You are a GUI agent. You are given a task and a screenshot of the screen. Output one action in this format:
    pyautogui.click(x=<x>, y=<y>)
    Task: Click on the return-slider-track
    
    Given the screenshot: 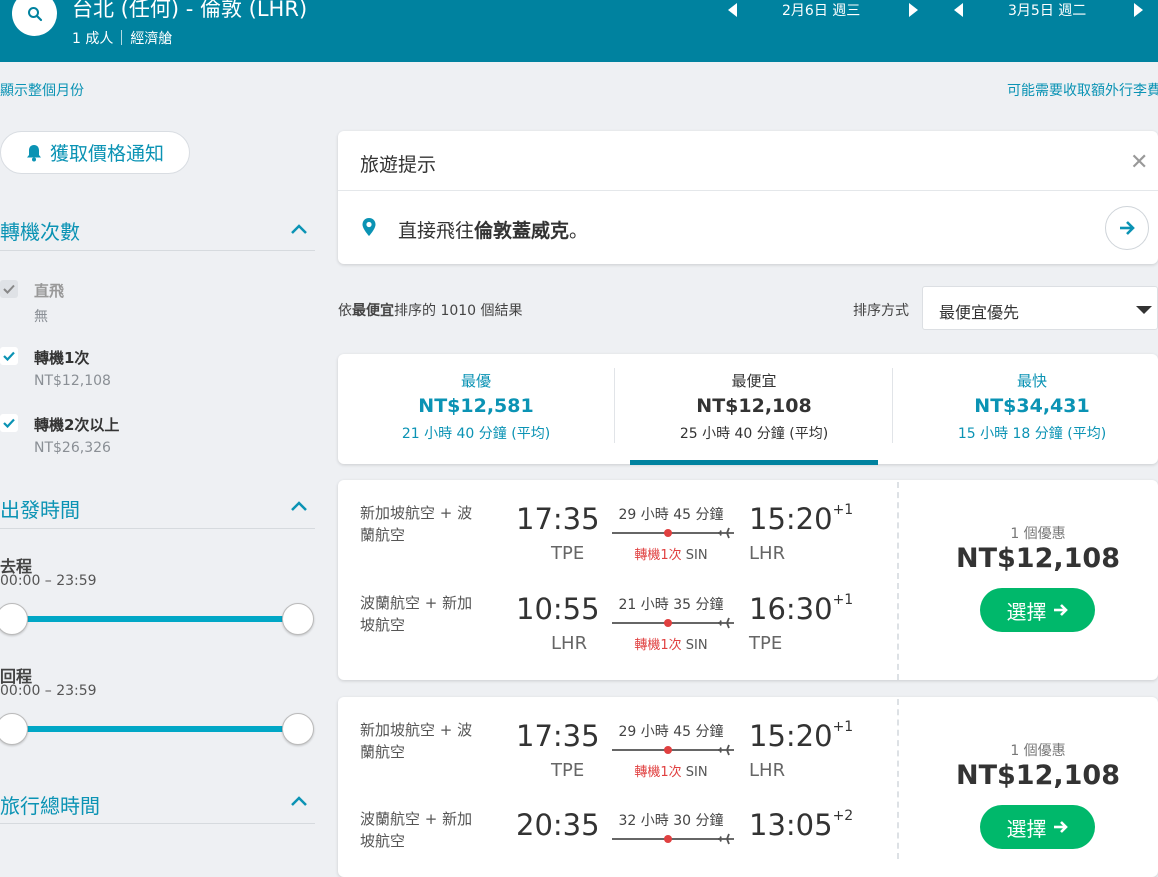 What is the action you would take?
    pyautogui.click(x=155, y=729)
    